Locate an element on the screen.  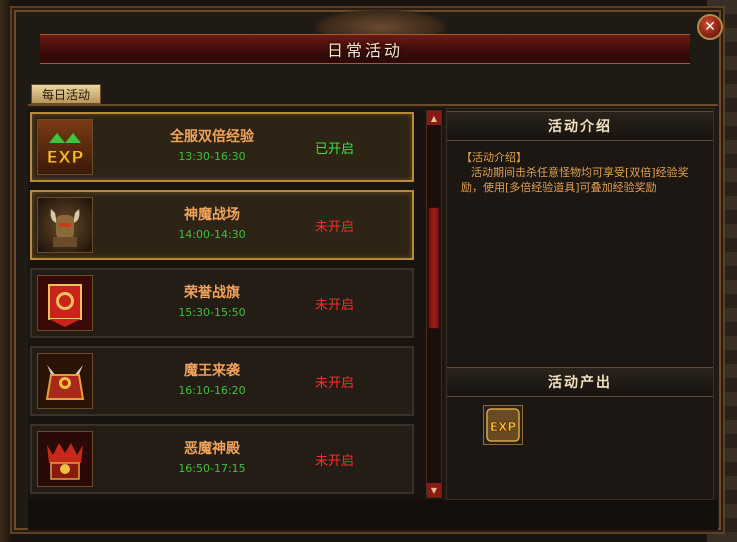
demon-temple-icon is located at coordinates (65, 459).